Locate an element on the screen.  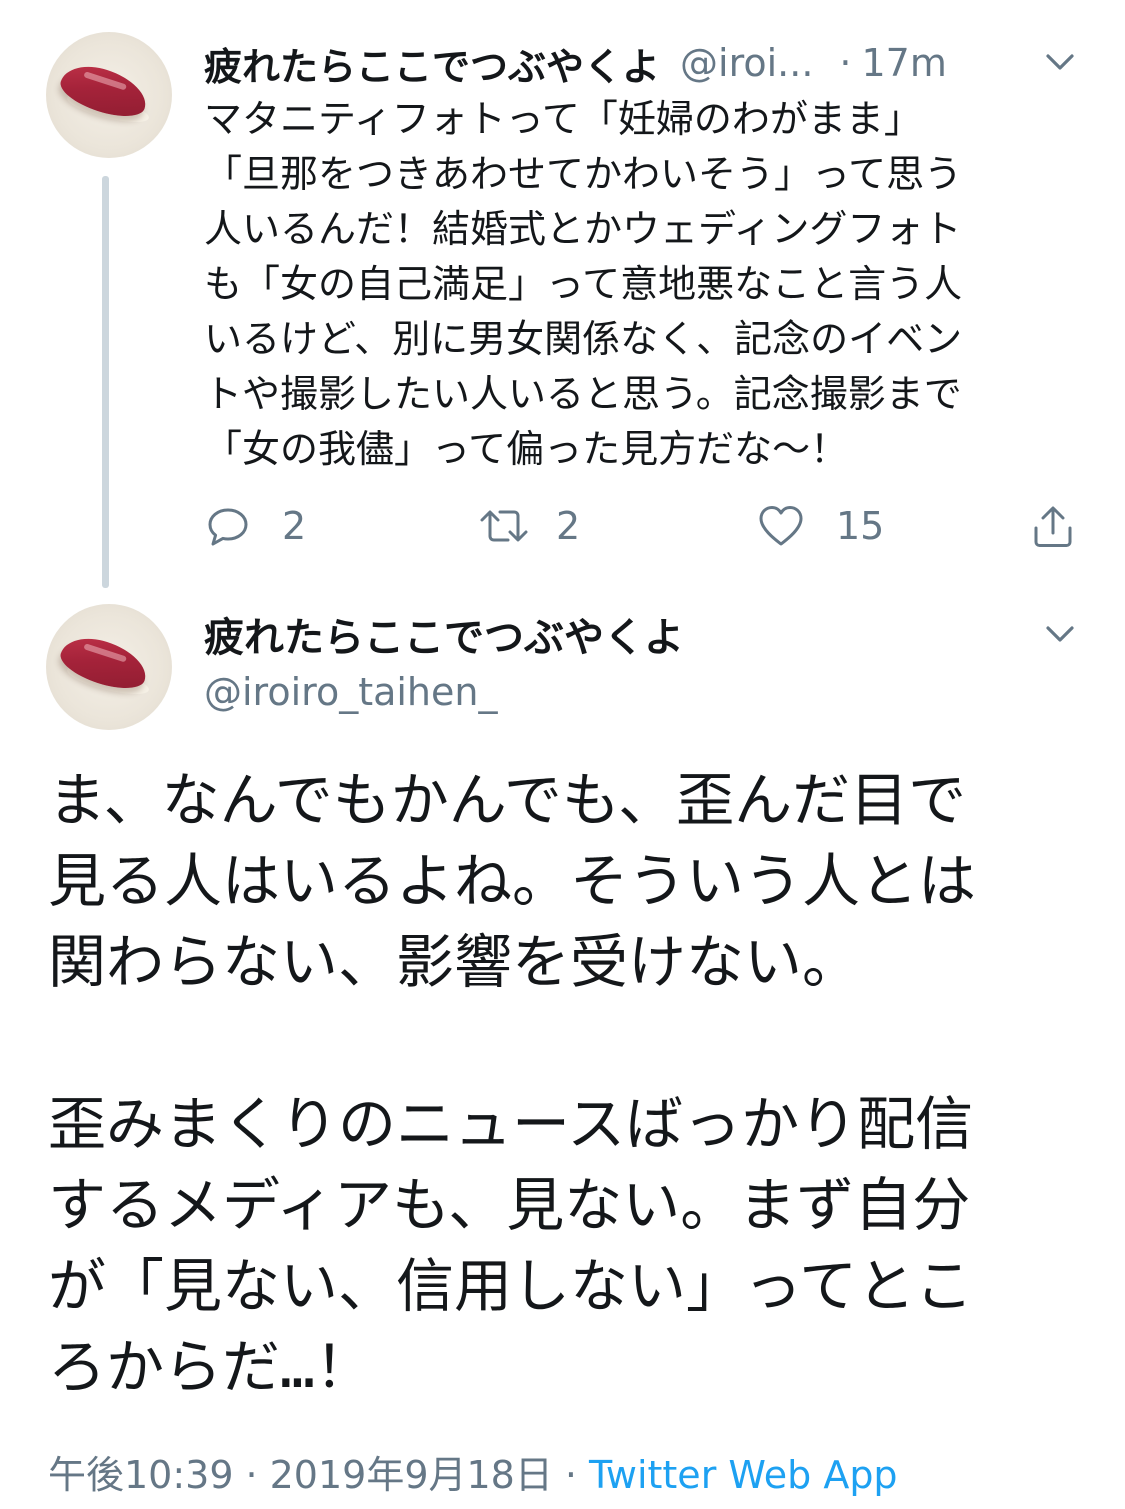
share-icon is located at coordinates (1053, 526).